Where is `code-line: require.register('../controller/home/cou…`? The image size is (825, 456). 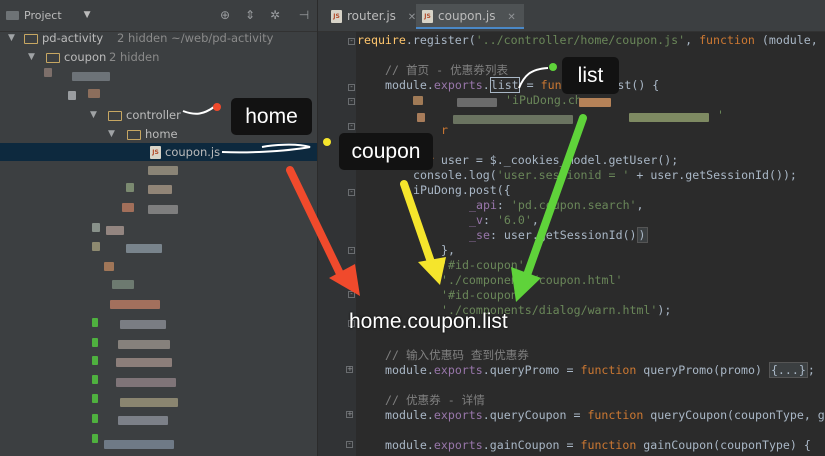 code-line: require.register('../controller/home/cou… is located at coordinates (587, 40).